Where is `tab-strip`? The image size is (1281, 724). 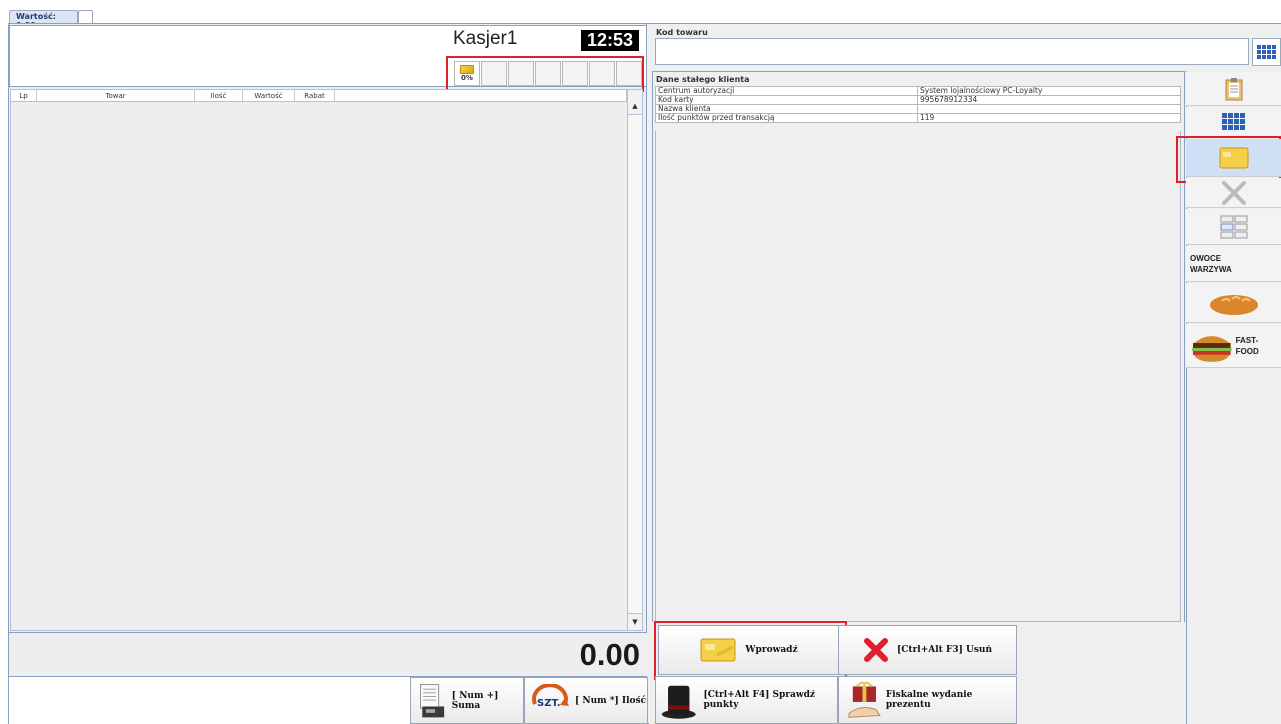
tab-strip is located at coordinates (640, 11).